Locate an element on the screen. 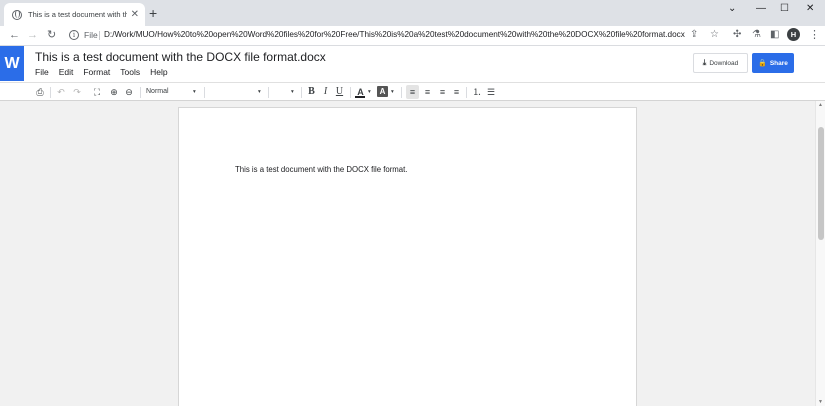 The width and height of the screenshot is (825, 406). download-button: ⤓ Download is located at coordinates (720, 63).